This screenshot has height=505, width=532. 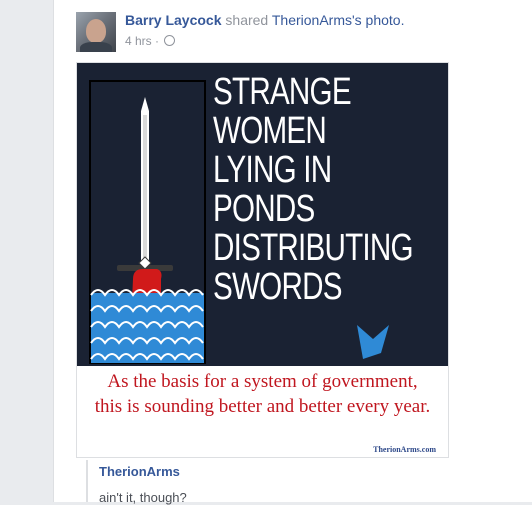 I want to click on avatar, so click(x=96, y=32).